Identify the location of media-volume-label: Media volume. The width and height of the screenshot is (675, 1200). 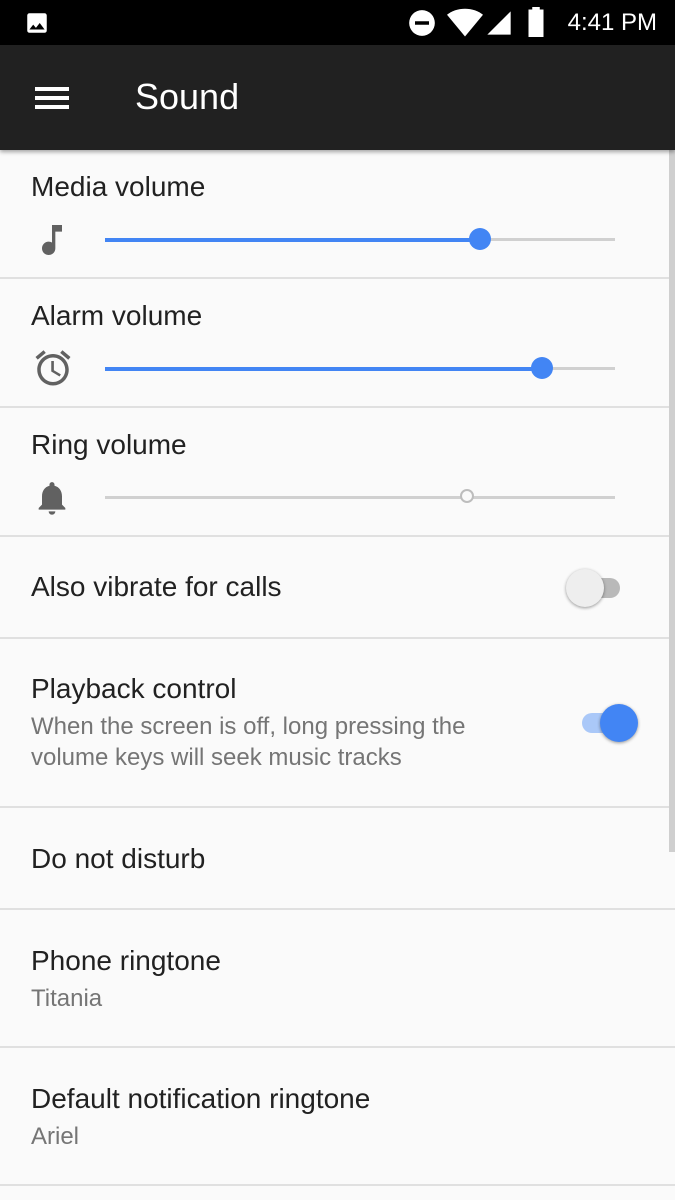
(118, 186).